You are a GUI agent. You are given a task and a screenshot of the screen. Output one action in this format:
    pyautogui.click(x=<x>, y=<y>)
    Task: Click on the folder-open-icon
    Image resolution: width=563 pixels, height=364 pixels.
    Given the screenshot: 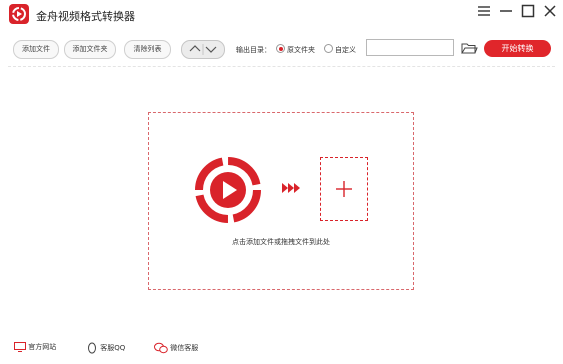 What is the action you would take?
    pyautogui.click(x=469, y=48)
    